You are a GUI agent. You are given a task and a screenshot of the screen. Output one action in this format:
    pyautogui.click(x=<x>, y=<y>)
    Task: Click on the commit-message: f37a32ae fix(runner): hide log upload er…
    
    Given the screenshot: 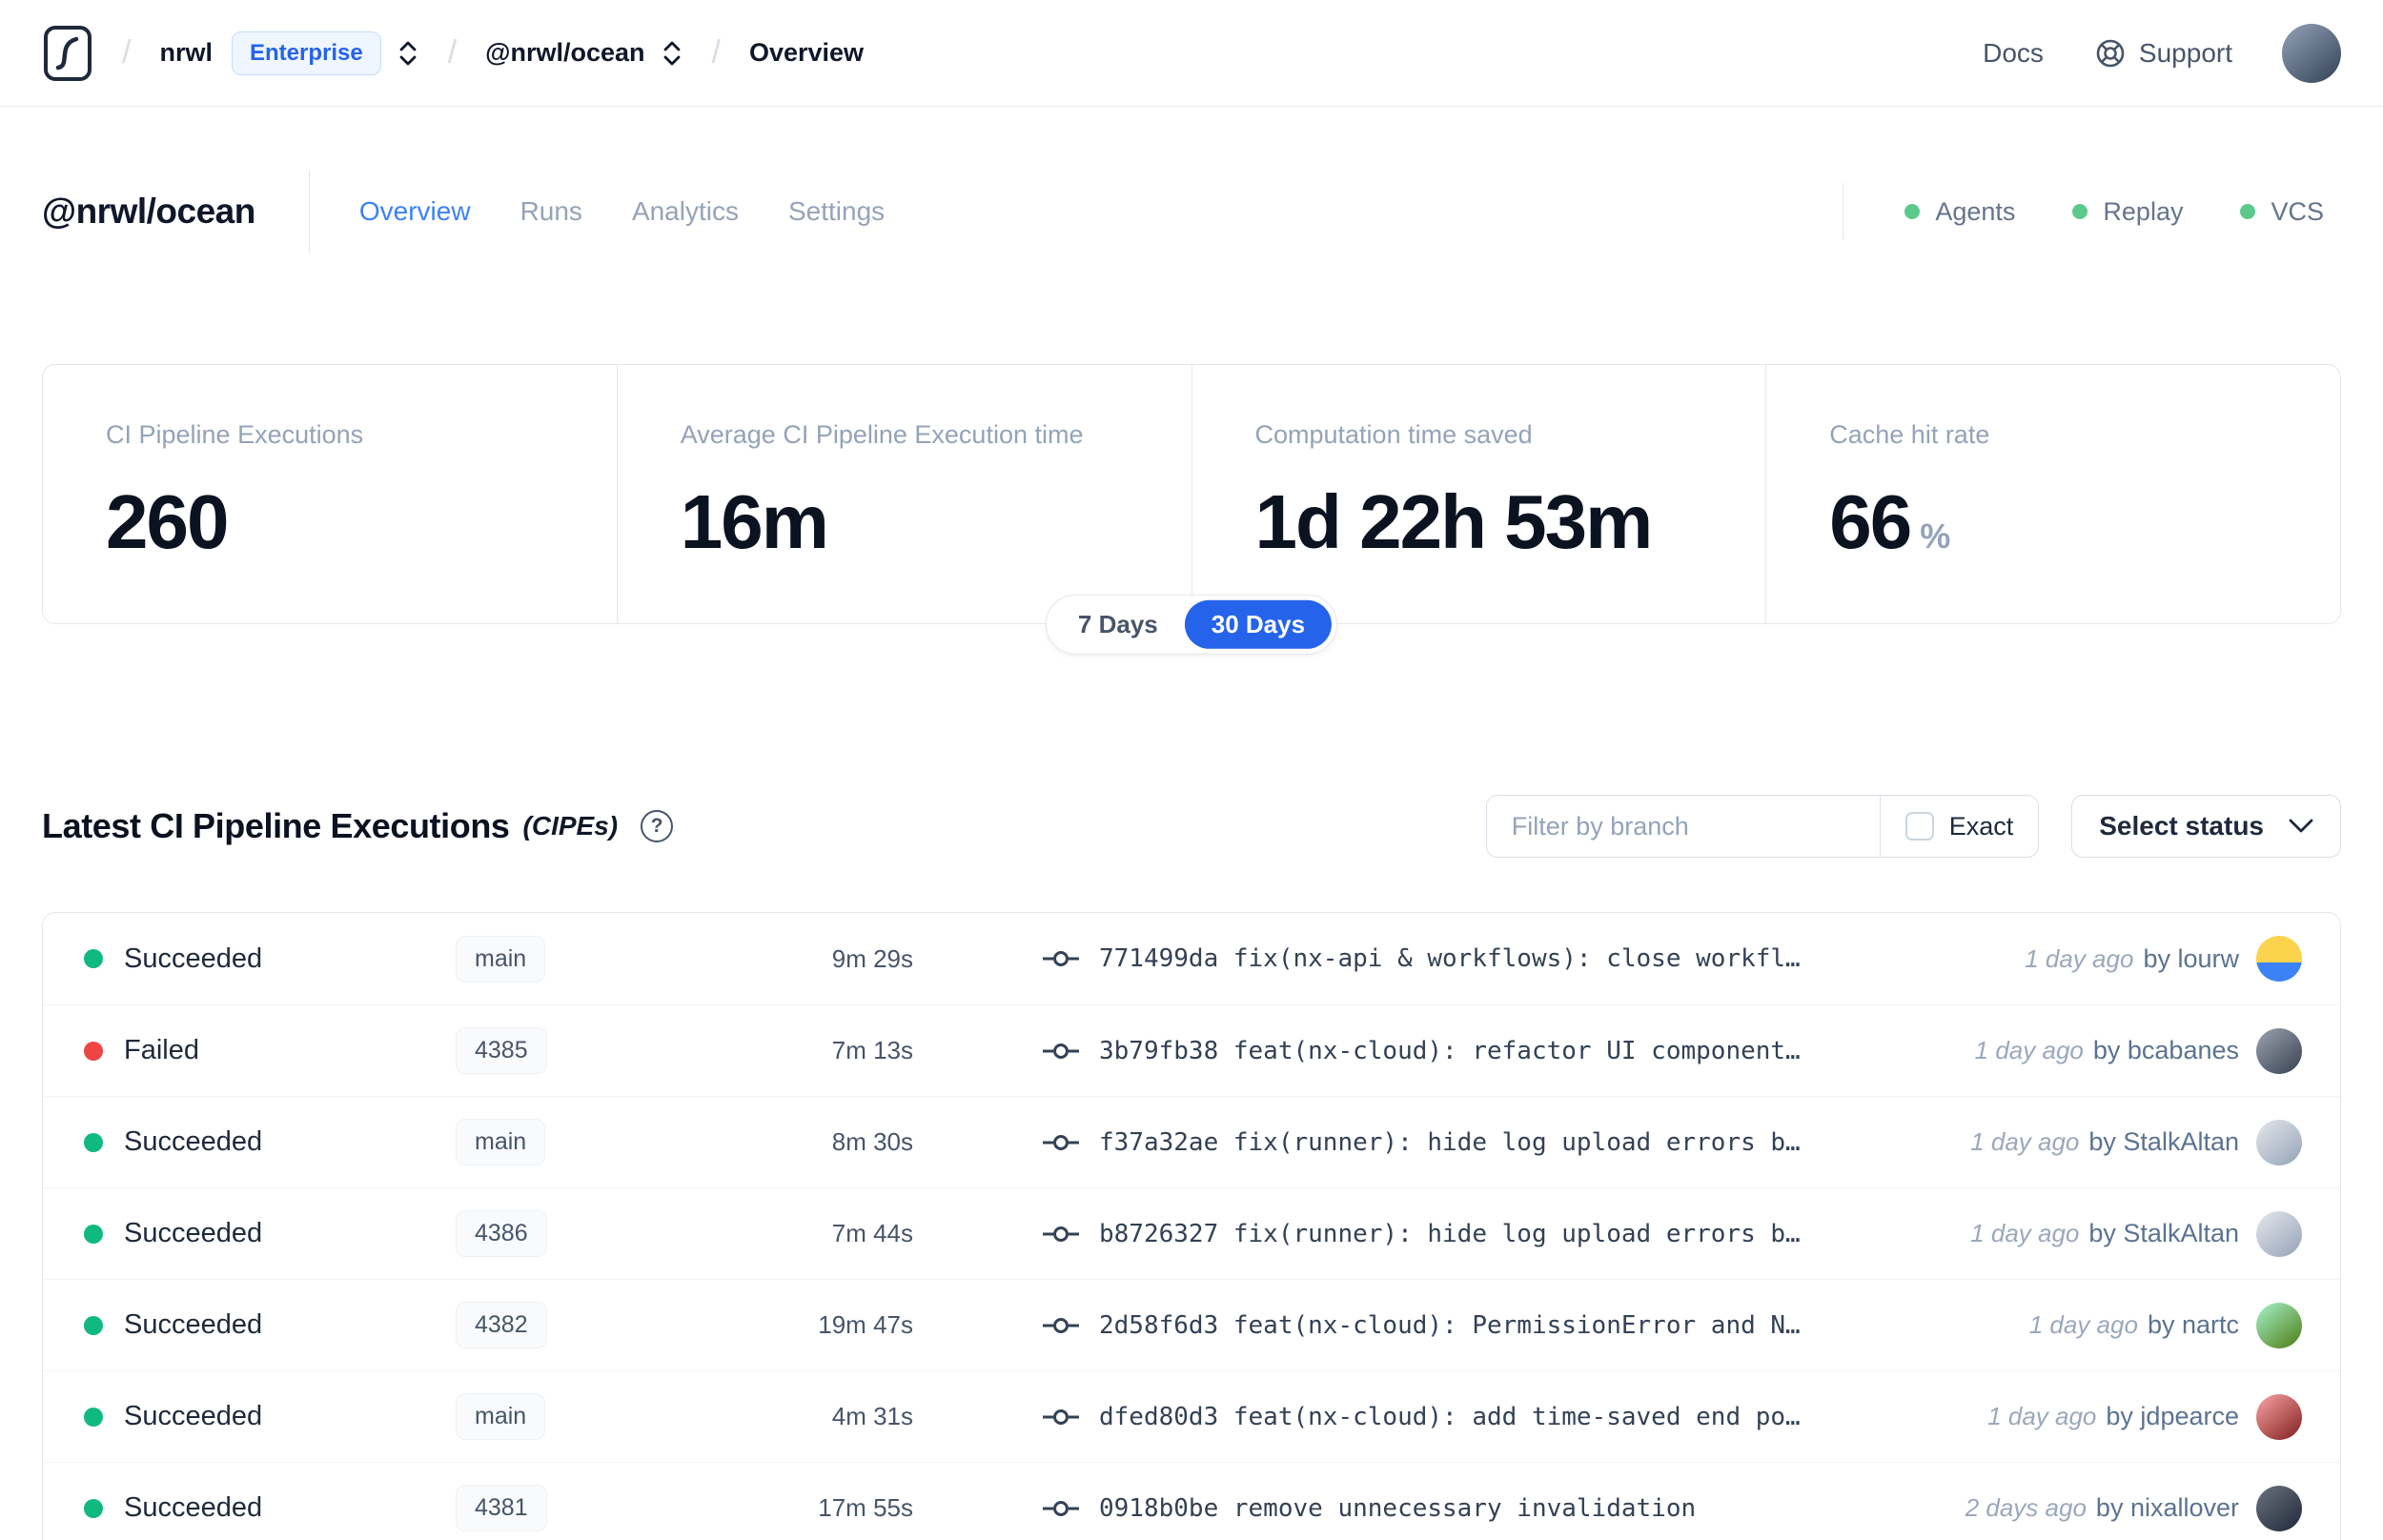 What is the action you would take?
    pyautogui.click(x=1450, y=1142)
    